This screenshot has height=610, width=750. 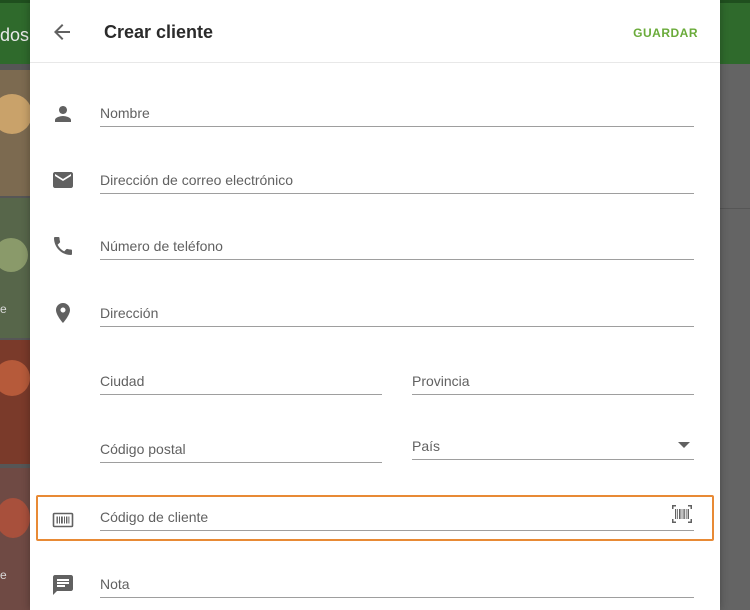 What do you see at coordinates (397, 515) in the screenshot?
I see `customer-code-field: Código de cliente` at bounding box center [397, 515].